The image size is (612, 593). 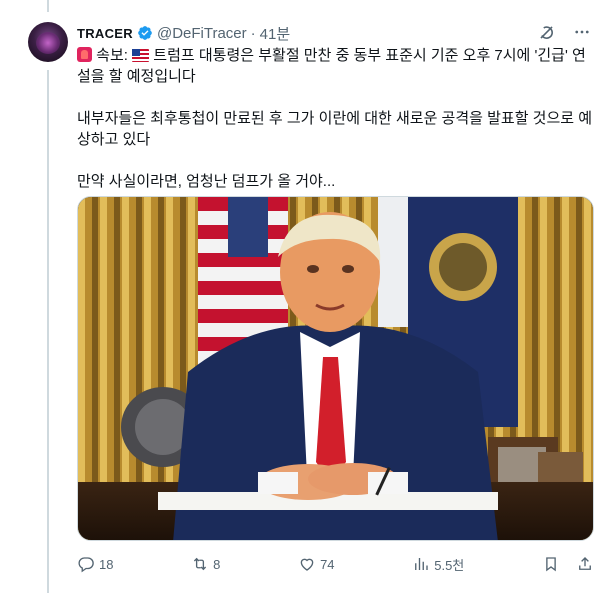 I want to click on reply-icon, so click(x=86, y=565).